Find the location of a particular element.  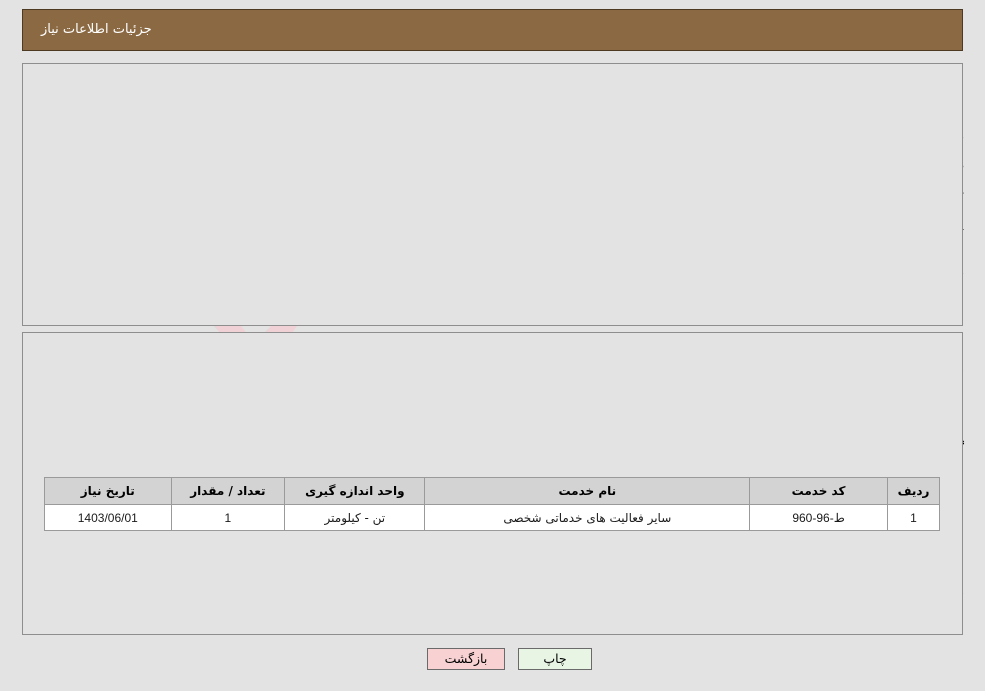

cell-quantity: 1 is located at coordinates (228, 517).